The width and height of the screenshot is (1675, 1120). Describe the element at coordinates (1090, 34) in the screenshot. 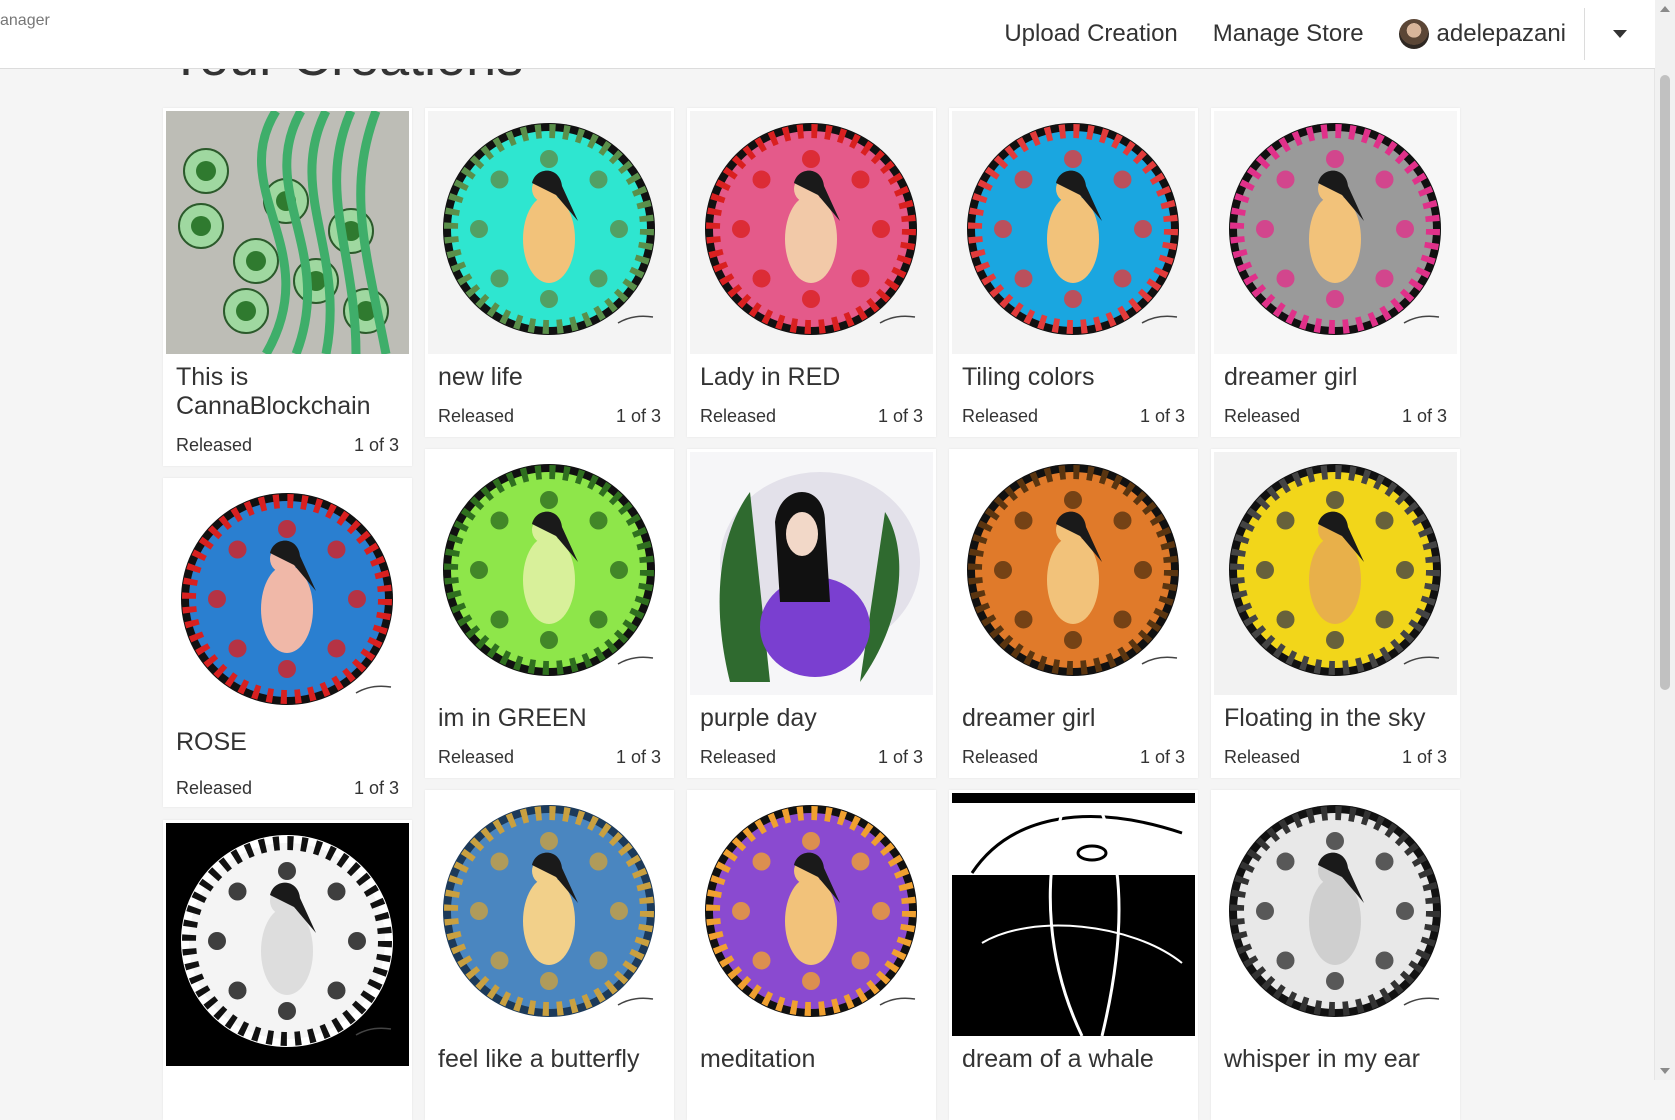

I see `upload-creation-link: Upload Creation` at that location.